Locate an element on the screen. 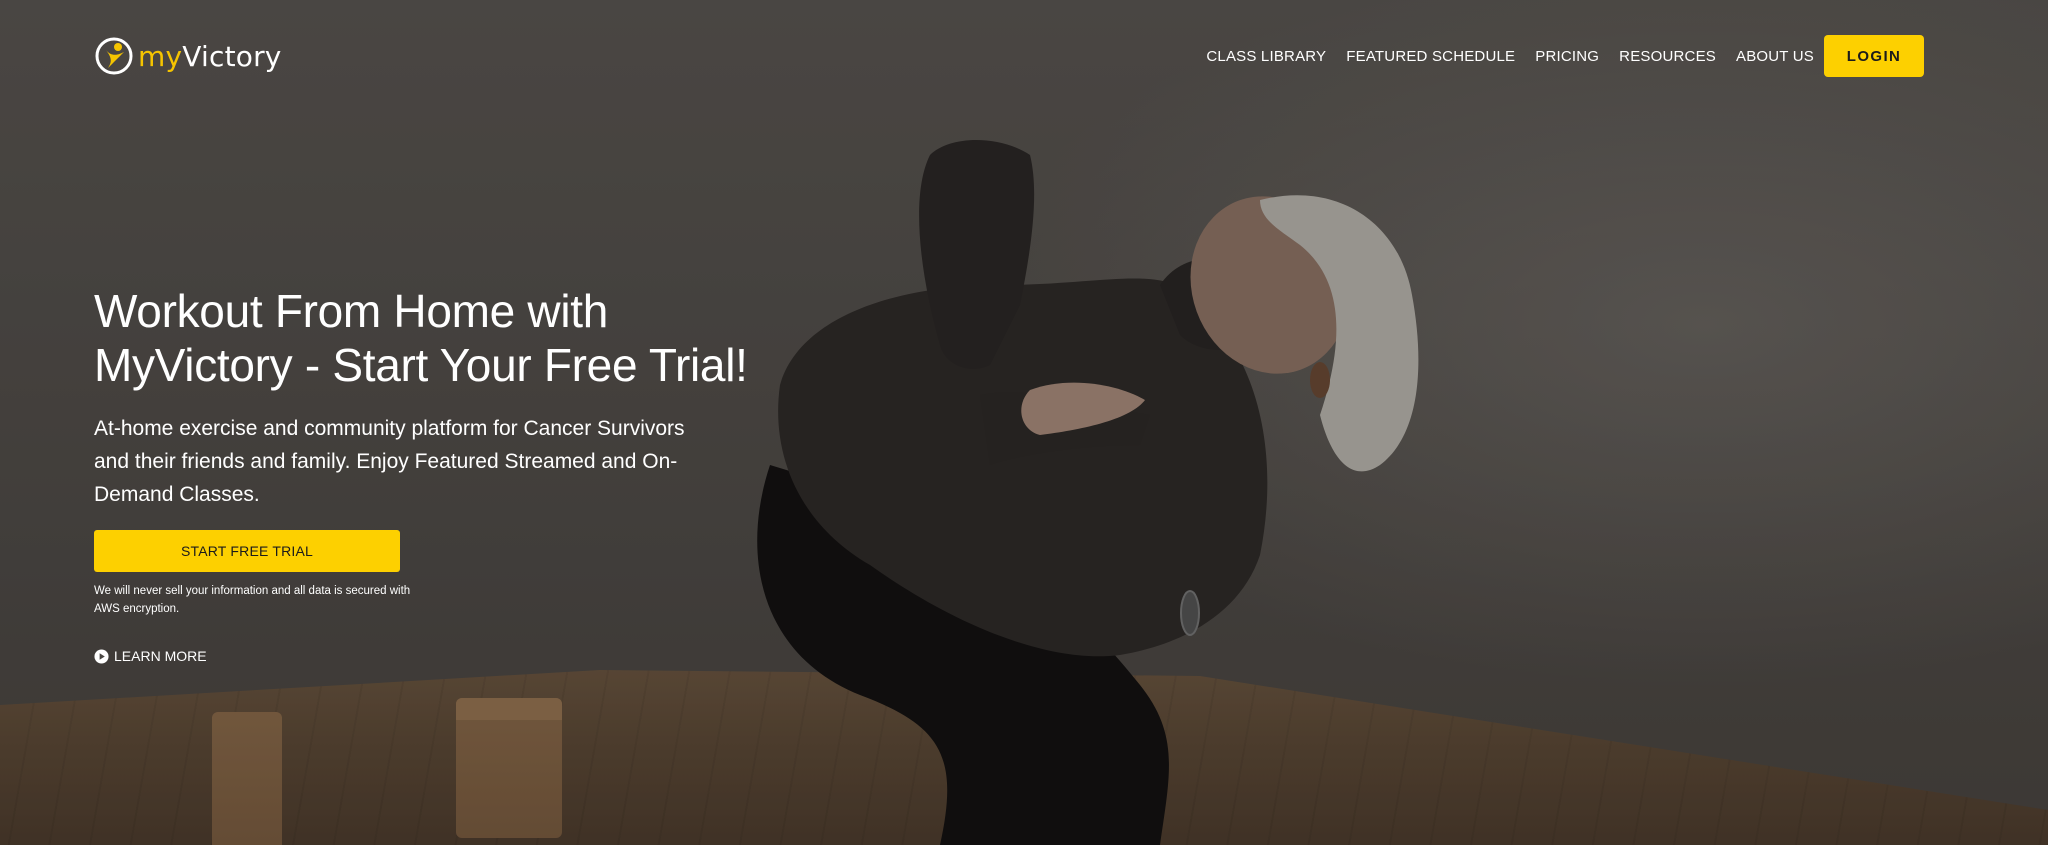 The height and width of the screenshot is (845, 2048). start-free-trial-button: START FREE TRIAL is located at coordinates (247, 551).